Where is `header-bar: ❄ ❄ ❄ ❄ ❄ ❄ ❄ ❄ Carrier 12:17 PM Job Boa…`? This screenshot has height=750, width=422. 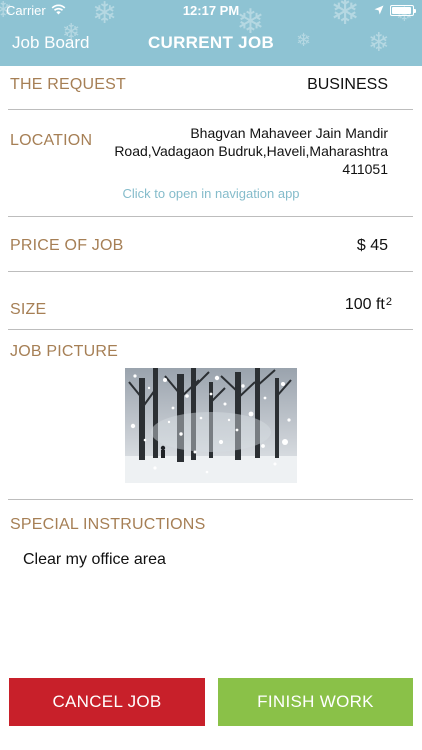 header-bar: ❄ ❄ ❄ ❄ ❄ ❄ ❄ ❄ Carrier 12:17 PM Job Boa… is located at coordinates (211, 33).